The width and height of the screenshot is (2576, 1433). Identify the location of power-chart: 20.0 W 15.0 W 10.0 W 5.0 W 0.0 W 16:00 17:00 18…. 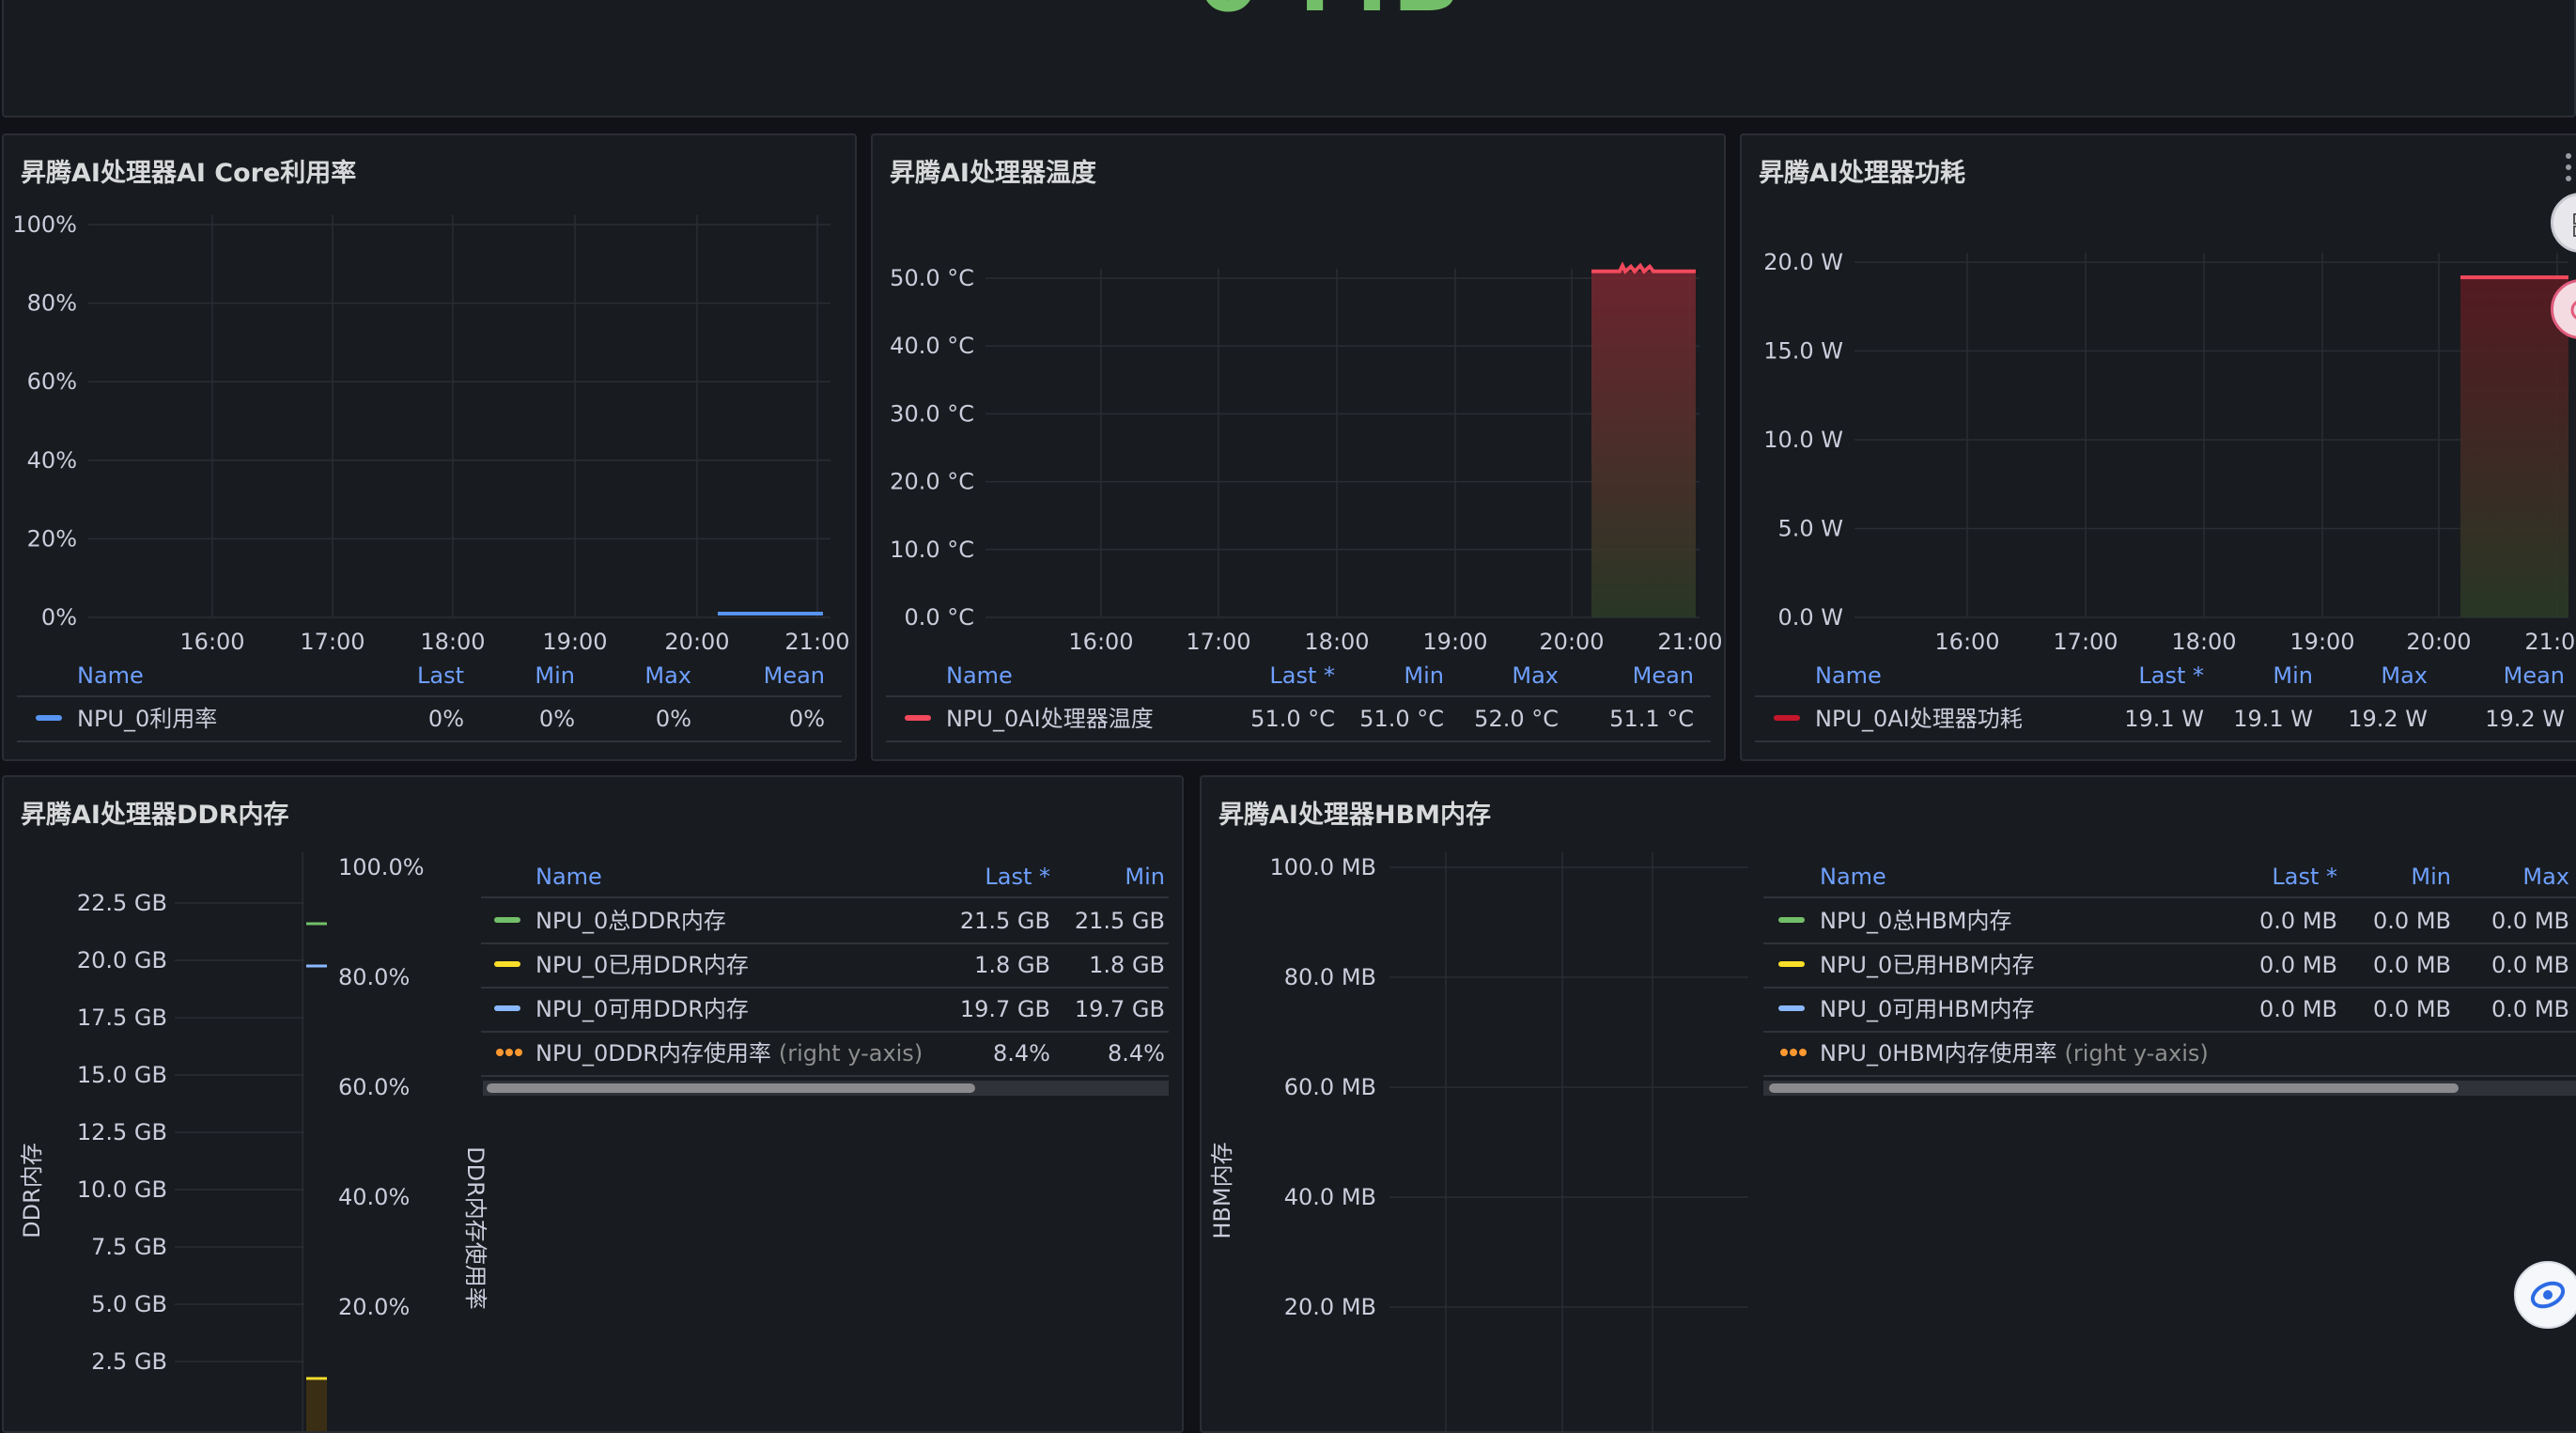
(2159, 447).